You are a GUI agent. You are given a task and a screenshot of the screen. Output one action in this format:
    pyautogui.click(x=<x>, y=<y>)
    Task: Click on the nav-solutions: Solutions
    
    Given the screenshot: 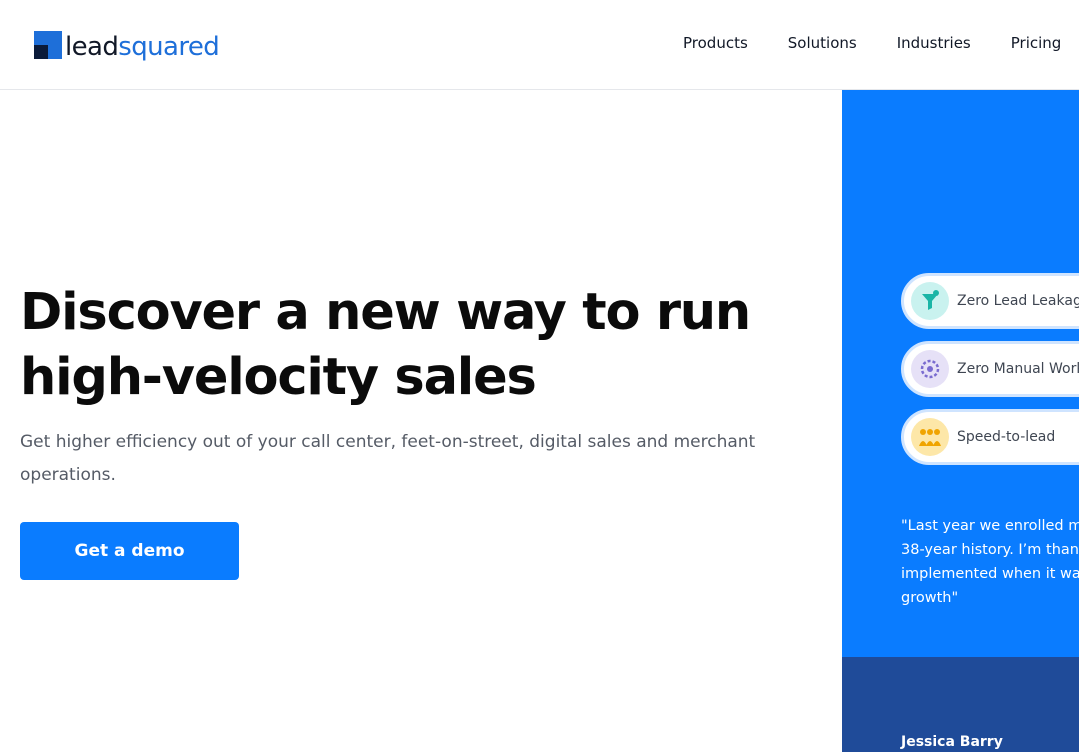 What is the action you would take?
    pyautogui.click(x=822, y=43)
    